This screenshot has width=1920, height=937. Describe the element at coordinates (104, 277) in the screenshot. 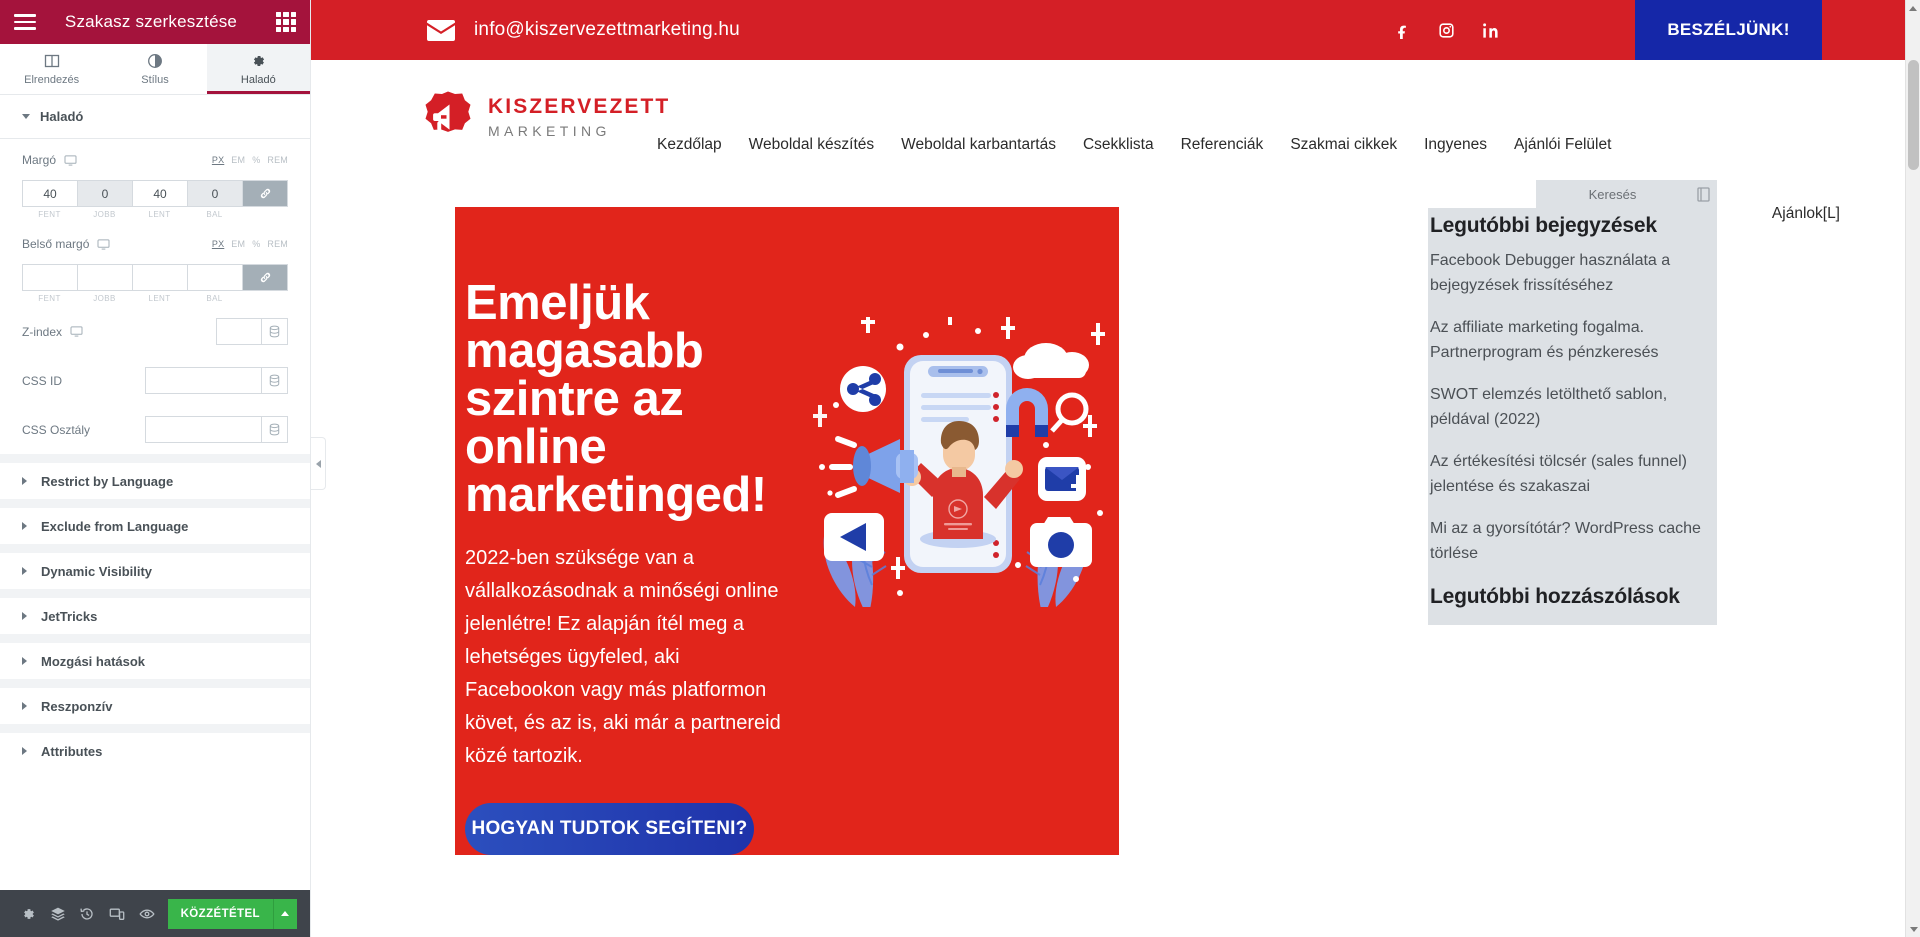

I see `padding-right-input` at that location.